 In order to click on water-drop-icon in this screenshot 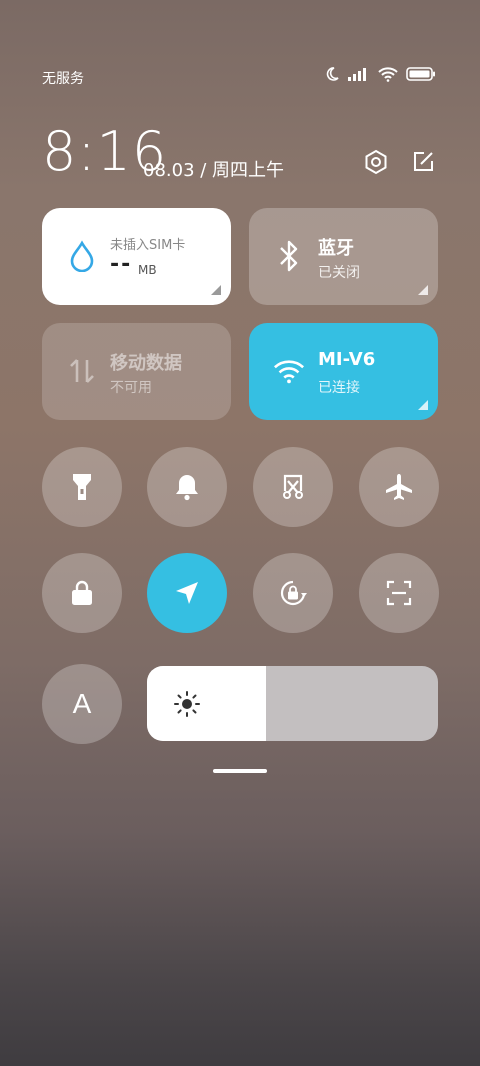, I will do `click(82, 256)`.